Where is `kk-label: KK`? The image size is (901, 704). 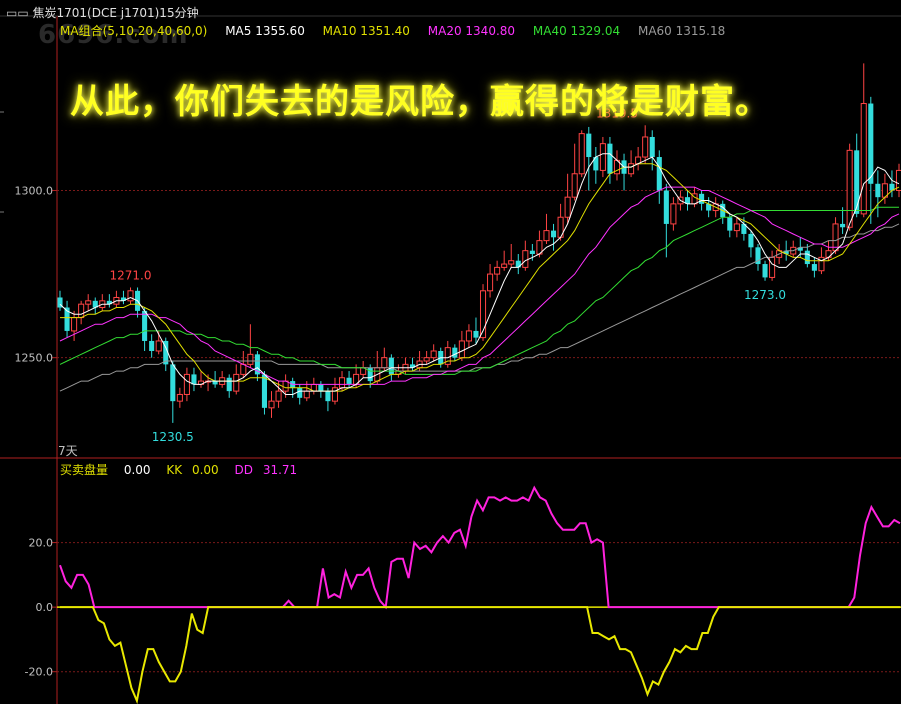 kk-label: KK is located at coordinates (174, 470).